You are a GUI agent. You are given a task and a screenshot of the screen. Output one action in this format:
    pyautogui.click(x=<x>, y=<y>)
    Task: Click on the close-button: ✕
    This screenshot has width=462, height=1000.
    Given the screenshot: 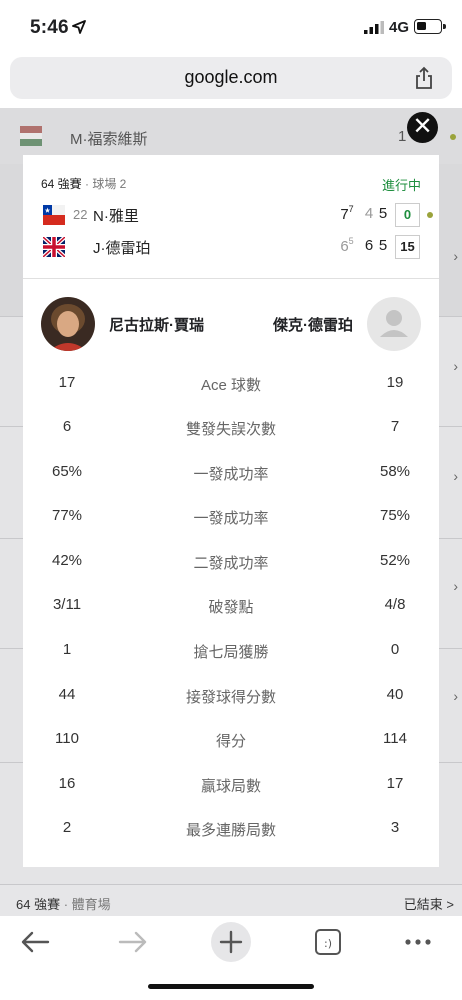 What is the action you would take?
    pyautogui.click(x=422, y=127)
    